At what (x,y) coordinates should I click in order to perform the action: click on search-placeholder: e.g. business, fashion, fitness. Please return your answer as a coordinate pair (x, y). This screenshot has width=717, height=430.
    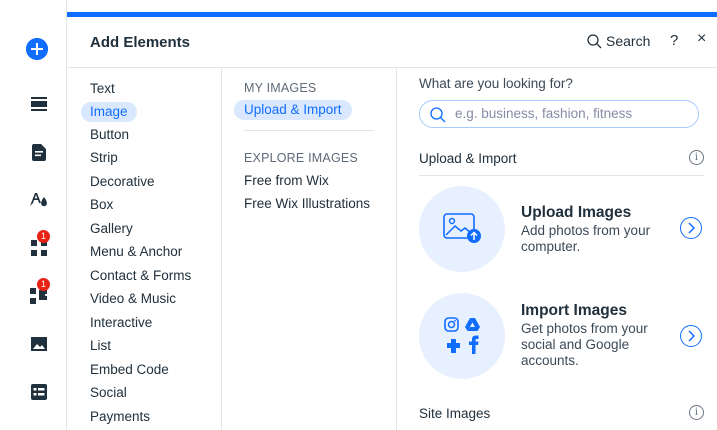
    Looking at the image, I should click on (544, 113).